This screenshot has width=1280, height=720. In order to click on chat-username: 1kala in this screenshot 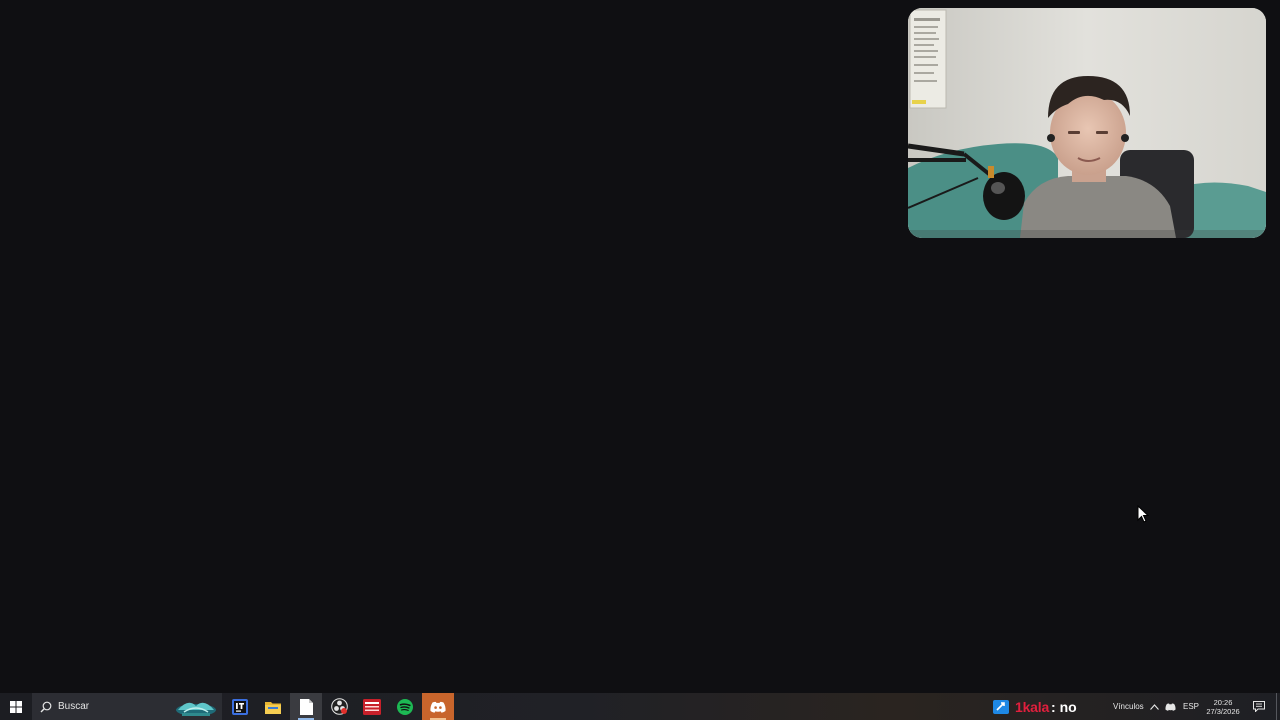, I will do `click(1032, 706)`.